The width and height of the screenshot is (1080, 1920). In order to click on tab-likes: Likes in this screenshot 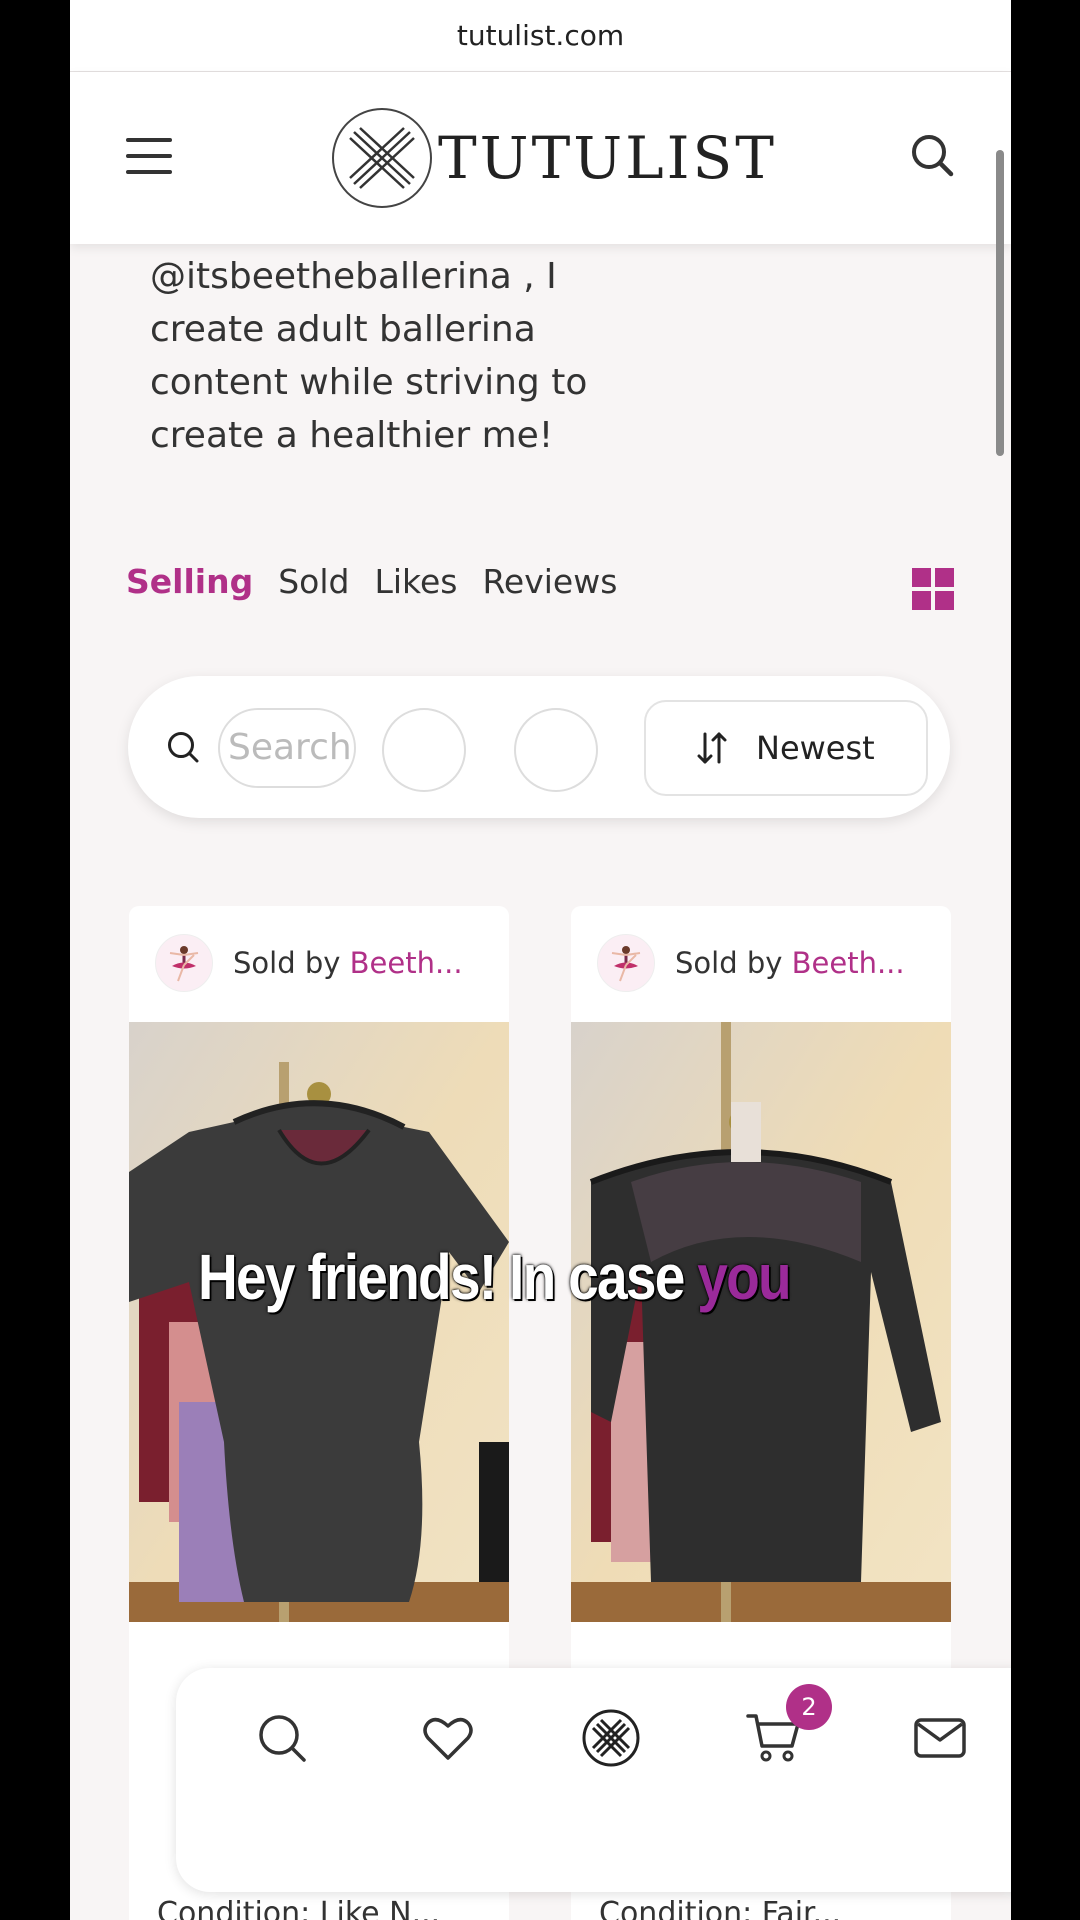, I will do `click(415, 581)`.